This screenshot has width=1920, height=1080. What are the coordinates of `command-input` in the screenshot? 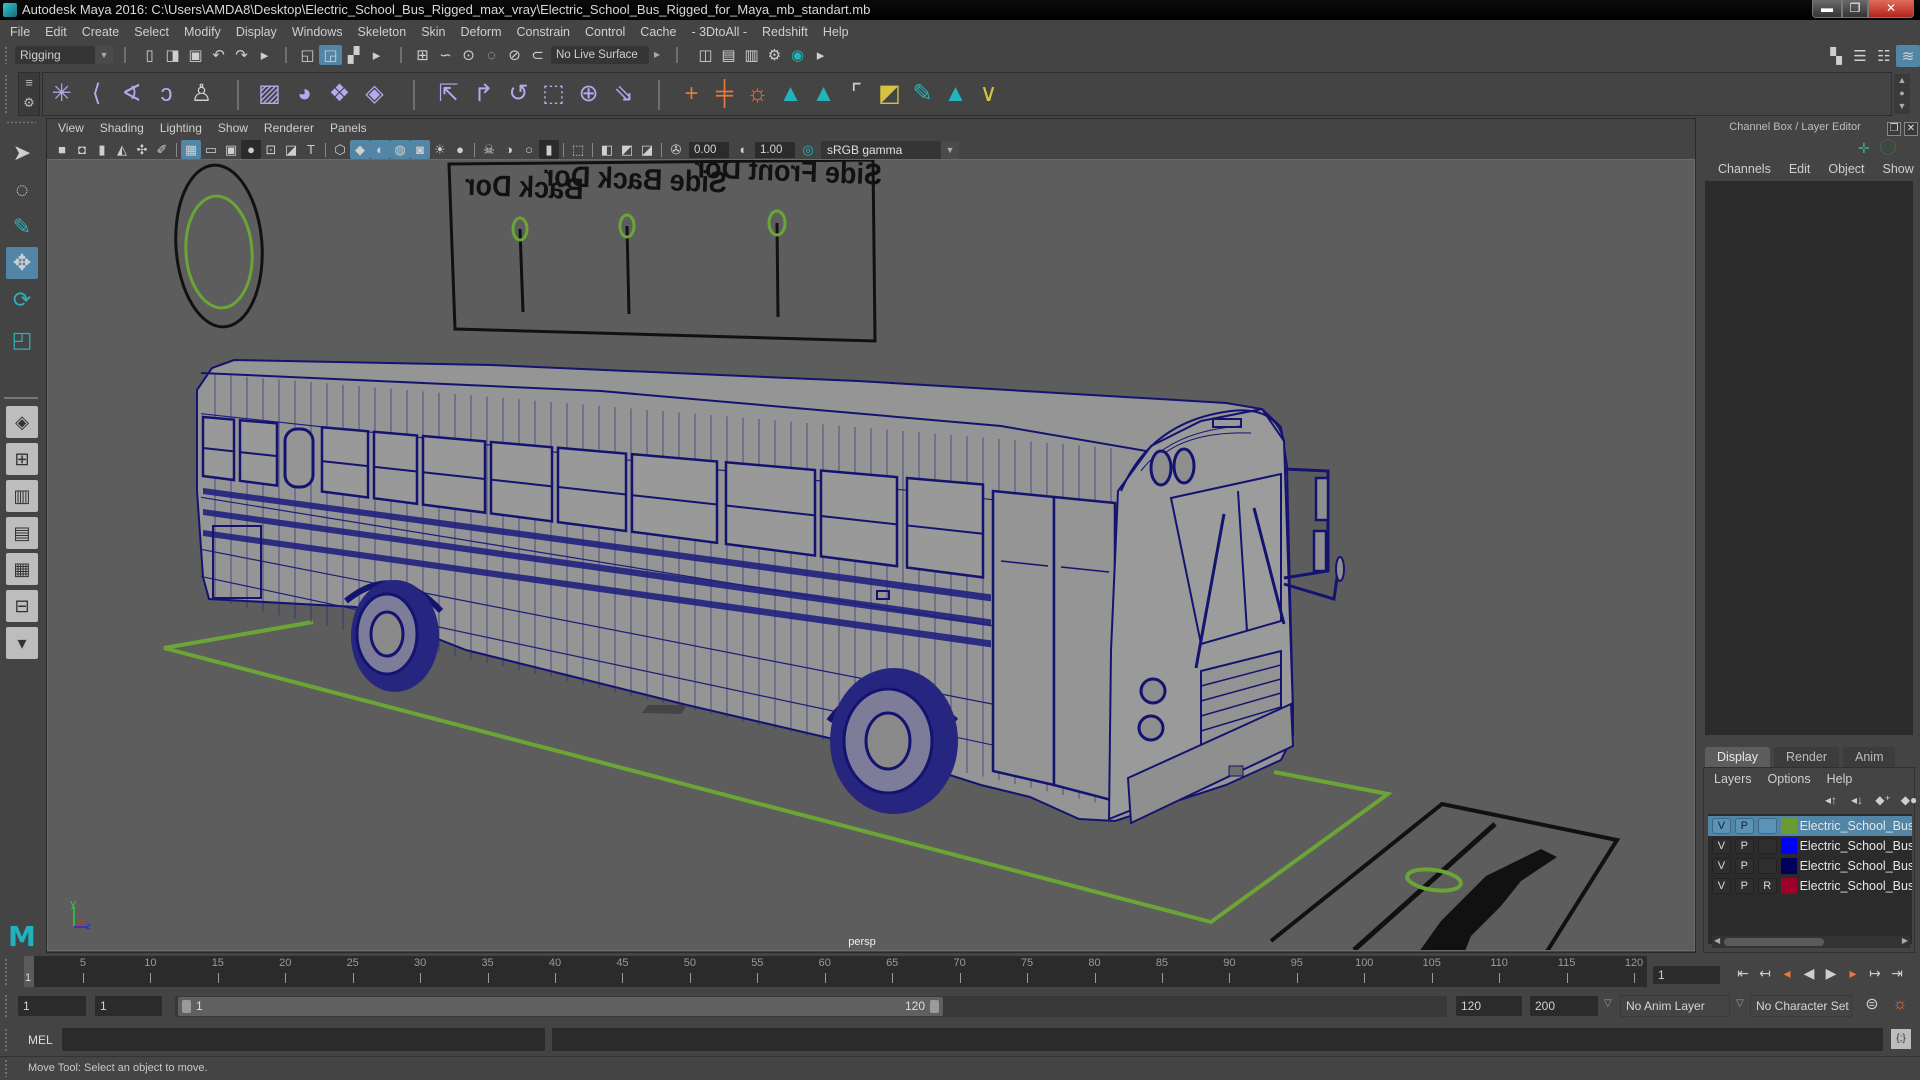 It's located at (303, 1039).